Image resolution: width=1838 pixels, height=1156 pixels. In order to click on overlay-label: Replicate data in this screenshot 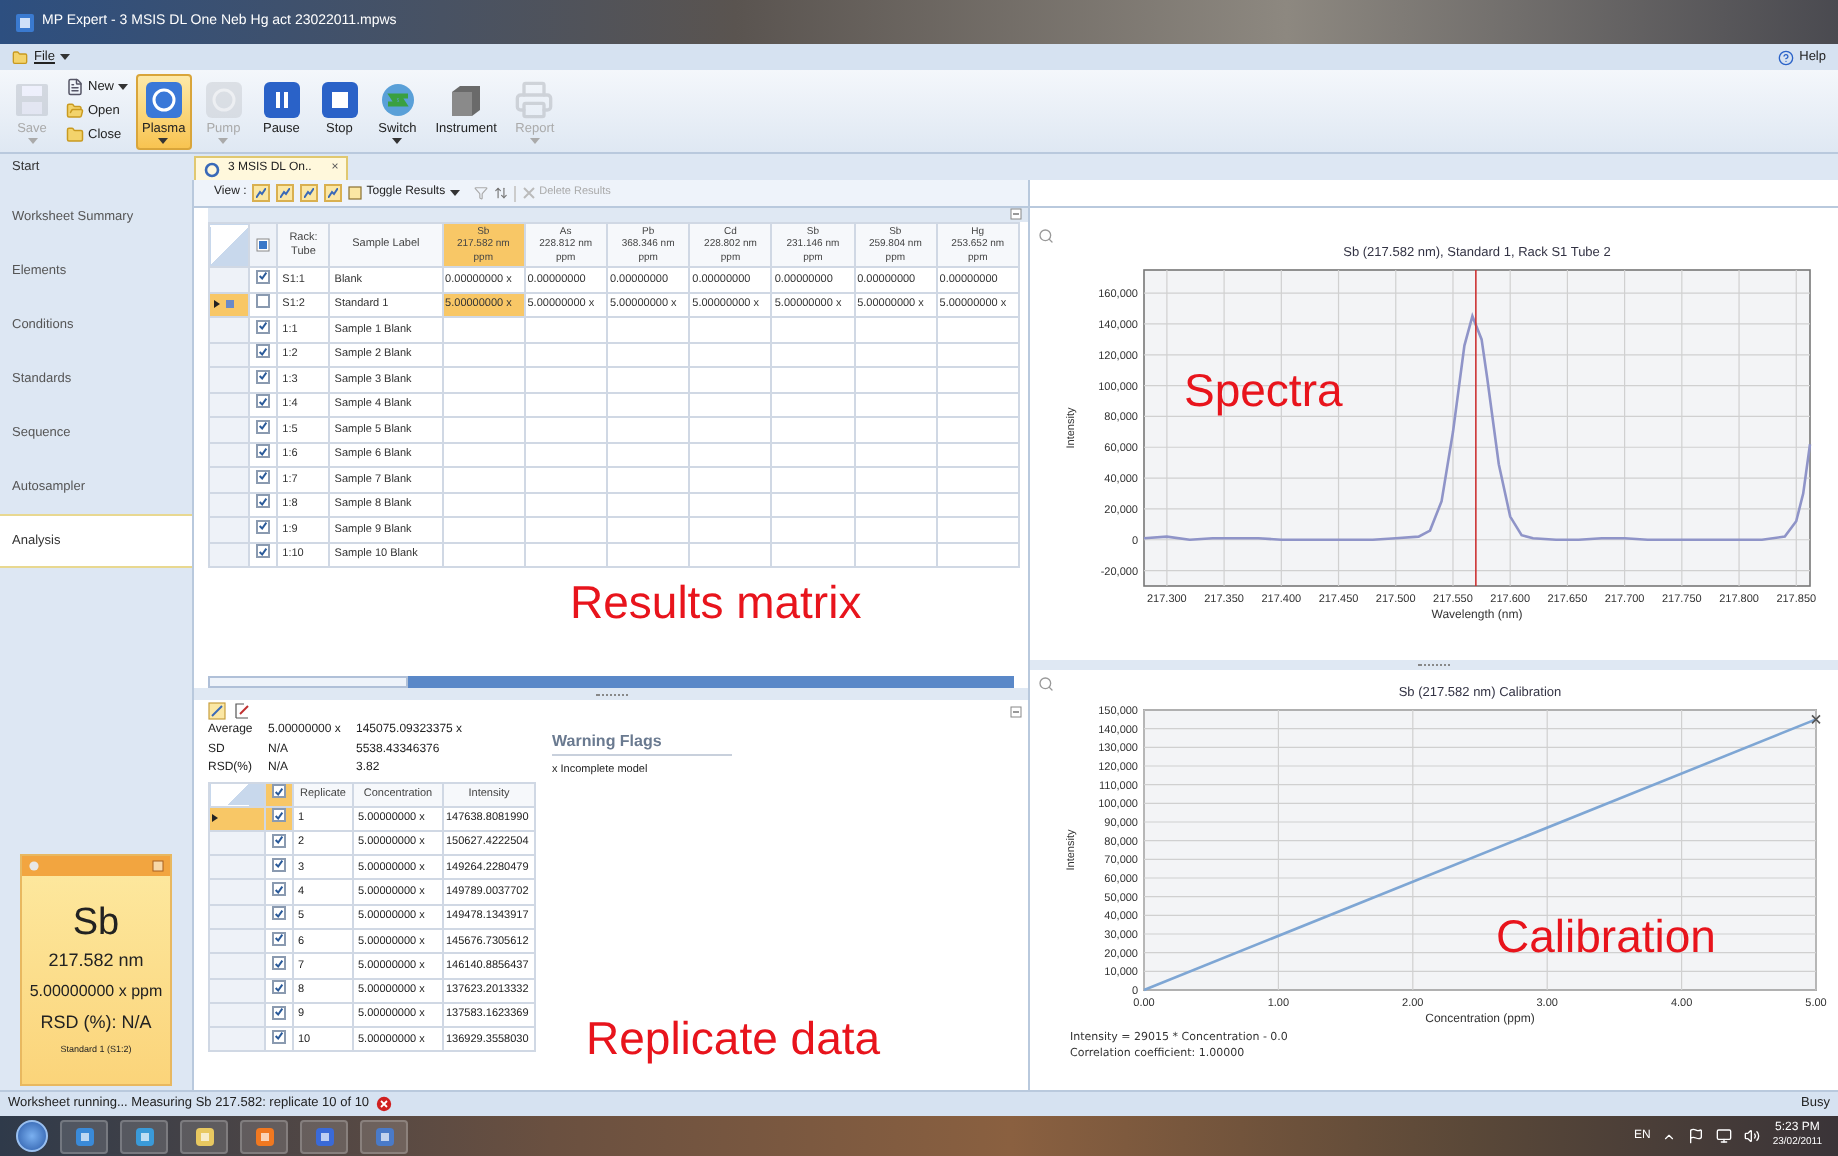, I will do `click(733, 1039)`.